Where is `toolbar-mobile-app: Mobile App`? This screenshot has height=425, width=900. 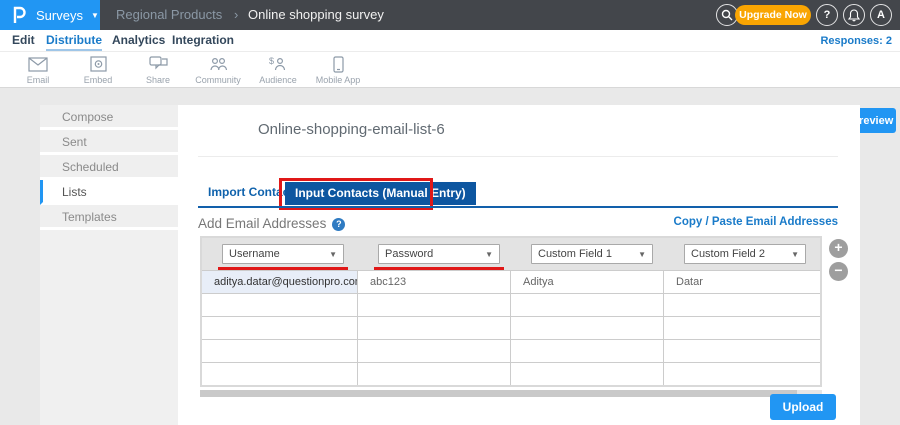 toolbar-mobile-app: Mobile App is located at coordinates (338, 70).